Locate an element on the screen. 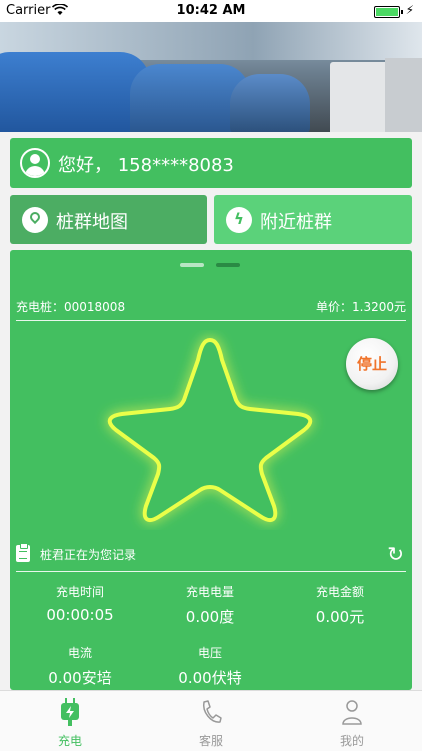 This screenshot has height=751, width=422. stat-charge-energy: 充电电量 0.00度 is located at coordinates (210, 605).